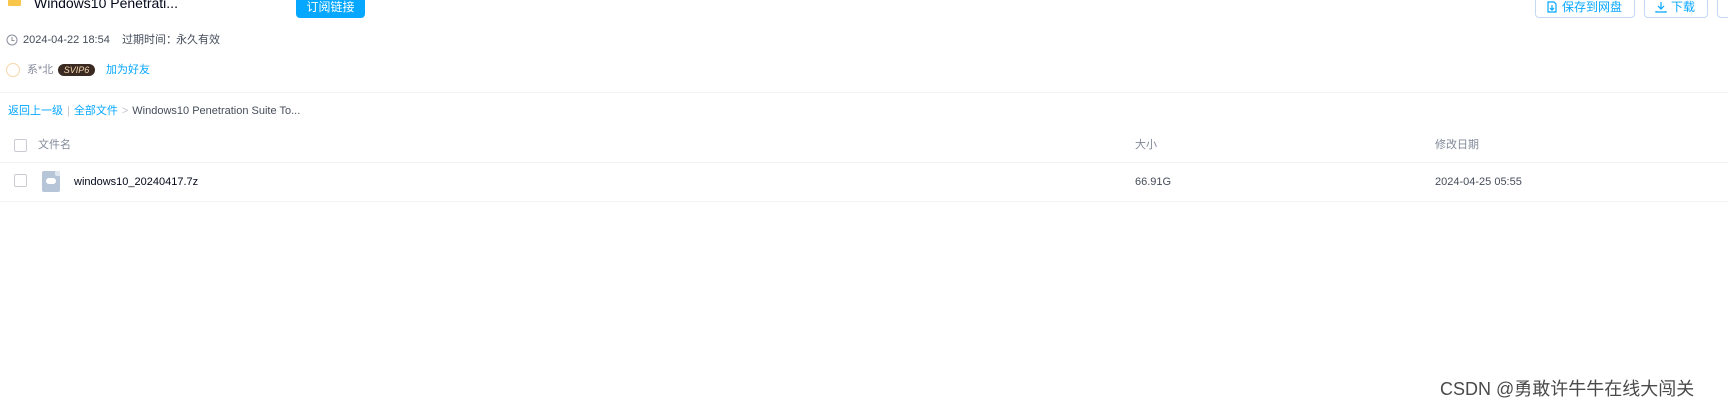 Image resolution: width=1728 pixels, height=408 pixels. What do you see at coordinates (51, 181) in the screenshot?
I see `archive-file-icon` at bounding box center [51, 181].